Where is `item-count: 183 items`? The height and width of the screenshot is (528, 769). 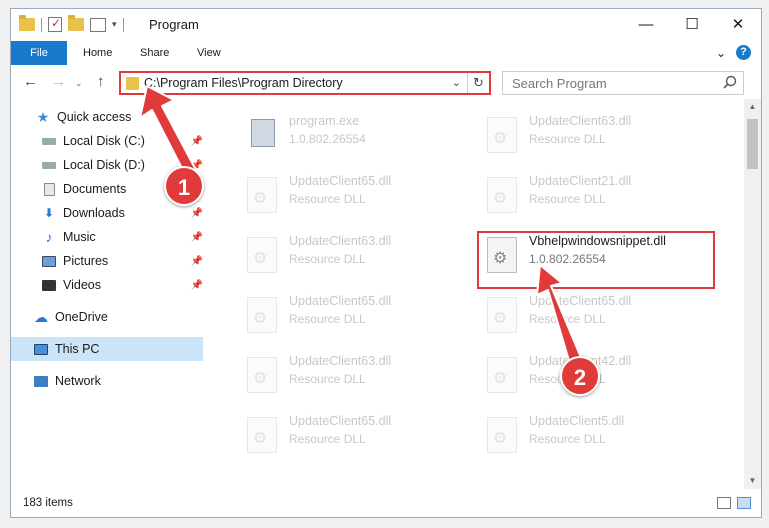
item-count: 183 items is located at coordinates (48, 503).